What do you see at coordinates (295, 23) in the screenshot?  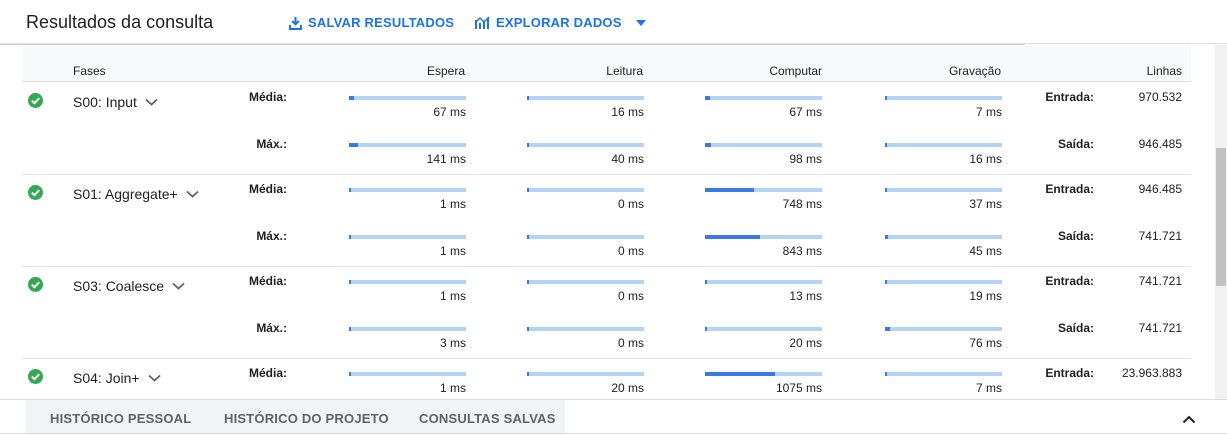 I see `download-icon` at bounding box center [295, 23].